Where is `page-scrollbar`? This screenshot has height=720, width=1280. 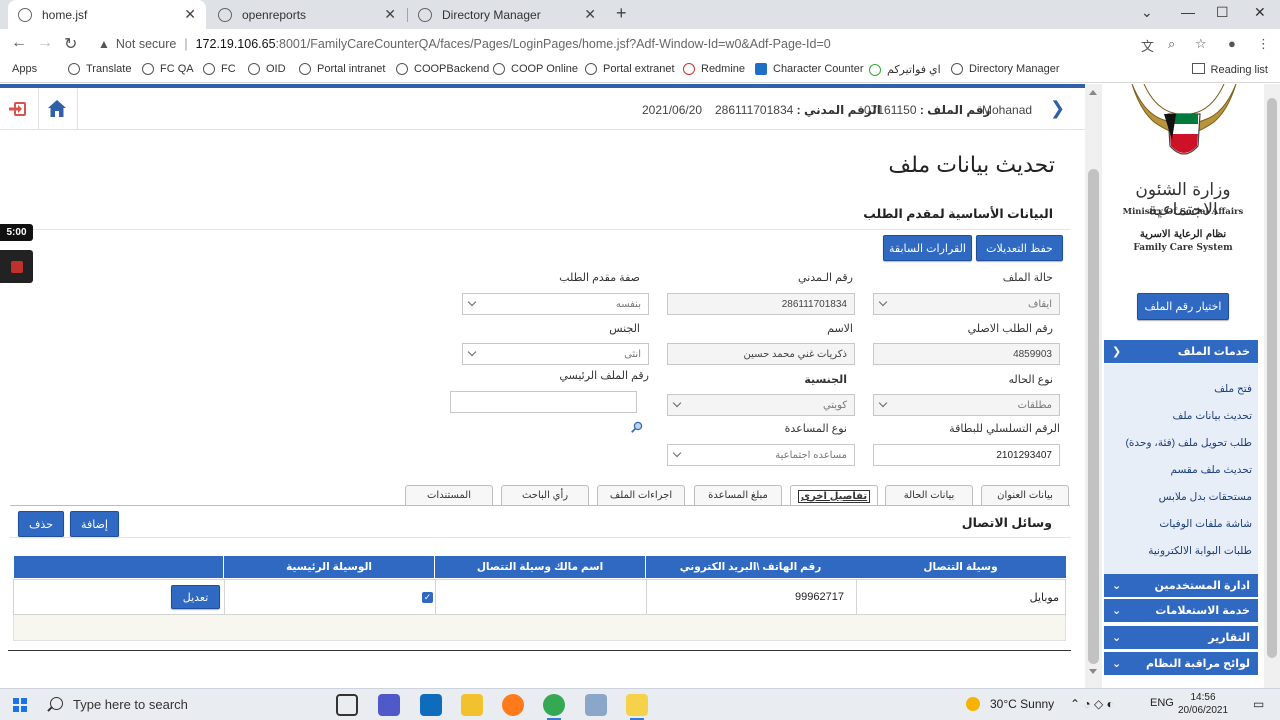 page-scrollbar is located at coordinates (1272, 386).